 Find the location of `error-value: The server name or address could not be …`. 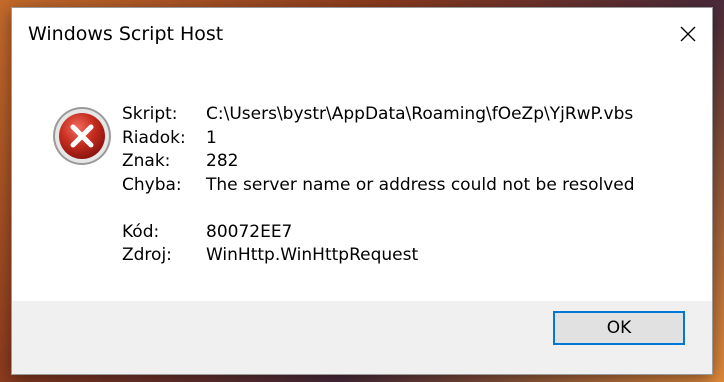

error-value: The server name or address could not be … is located at coordinates (420, 184).